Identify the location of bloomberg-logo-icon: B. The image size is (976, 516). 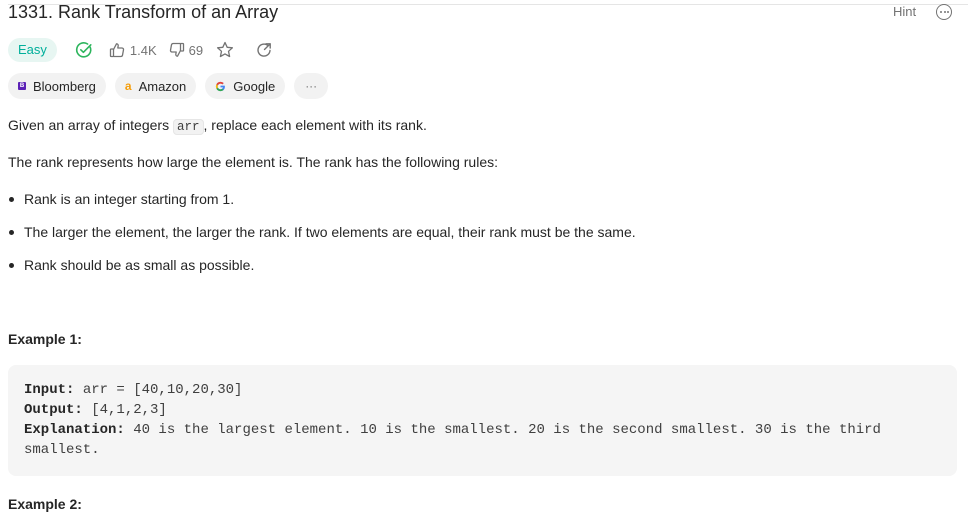
(22, 86).